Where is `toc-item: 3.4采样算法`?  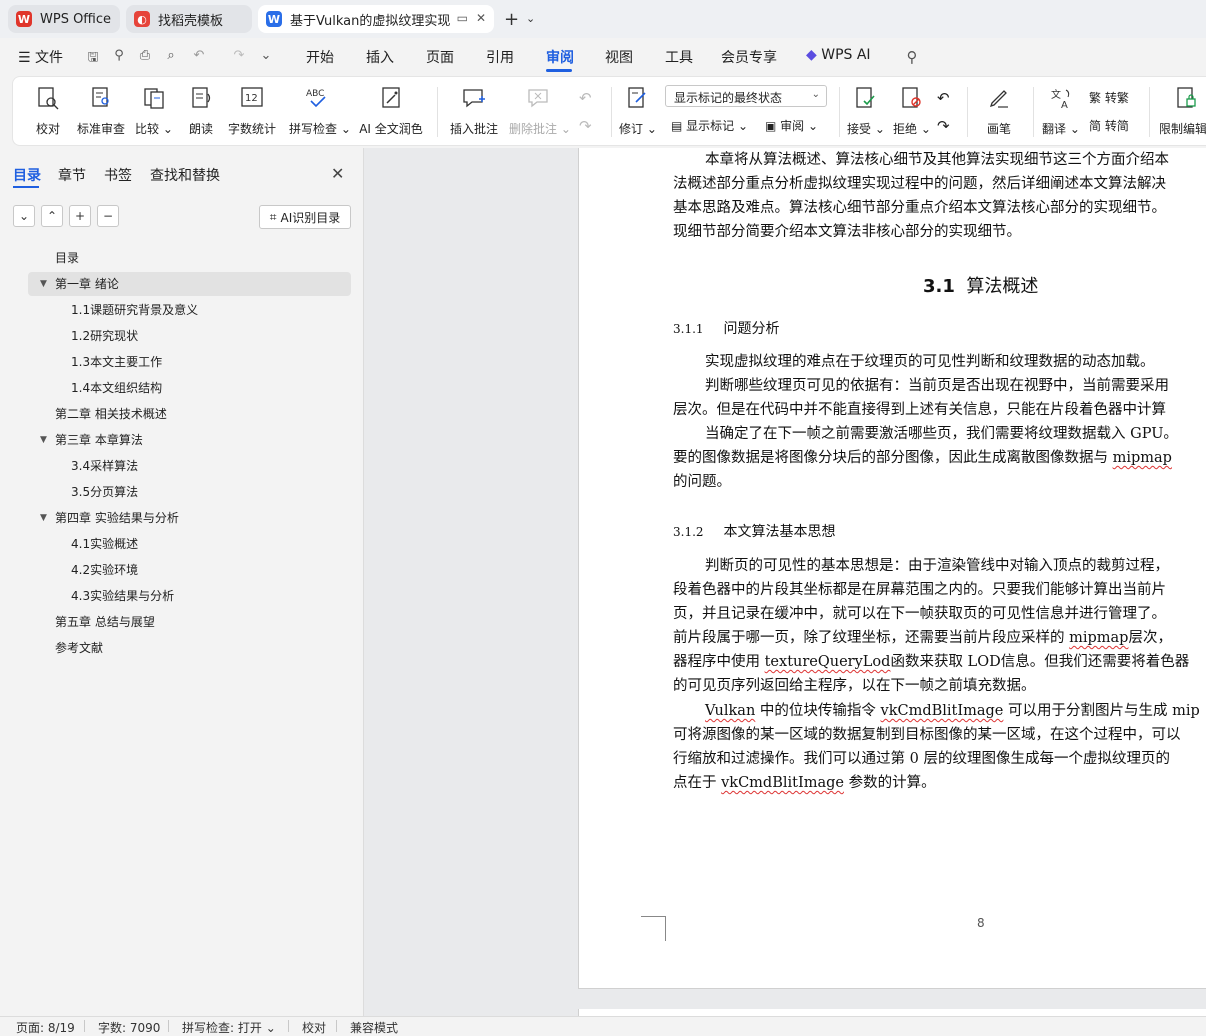
toc-item: 3.4采样算法 is located at coordinates (189, 466).